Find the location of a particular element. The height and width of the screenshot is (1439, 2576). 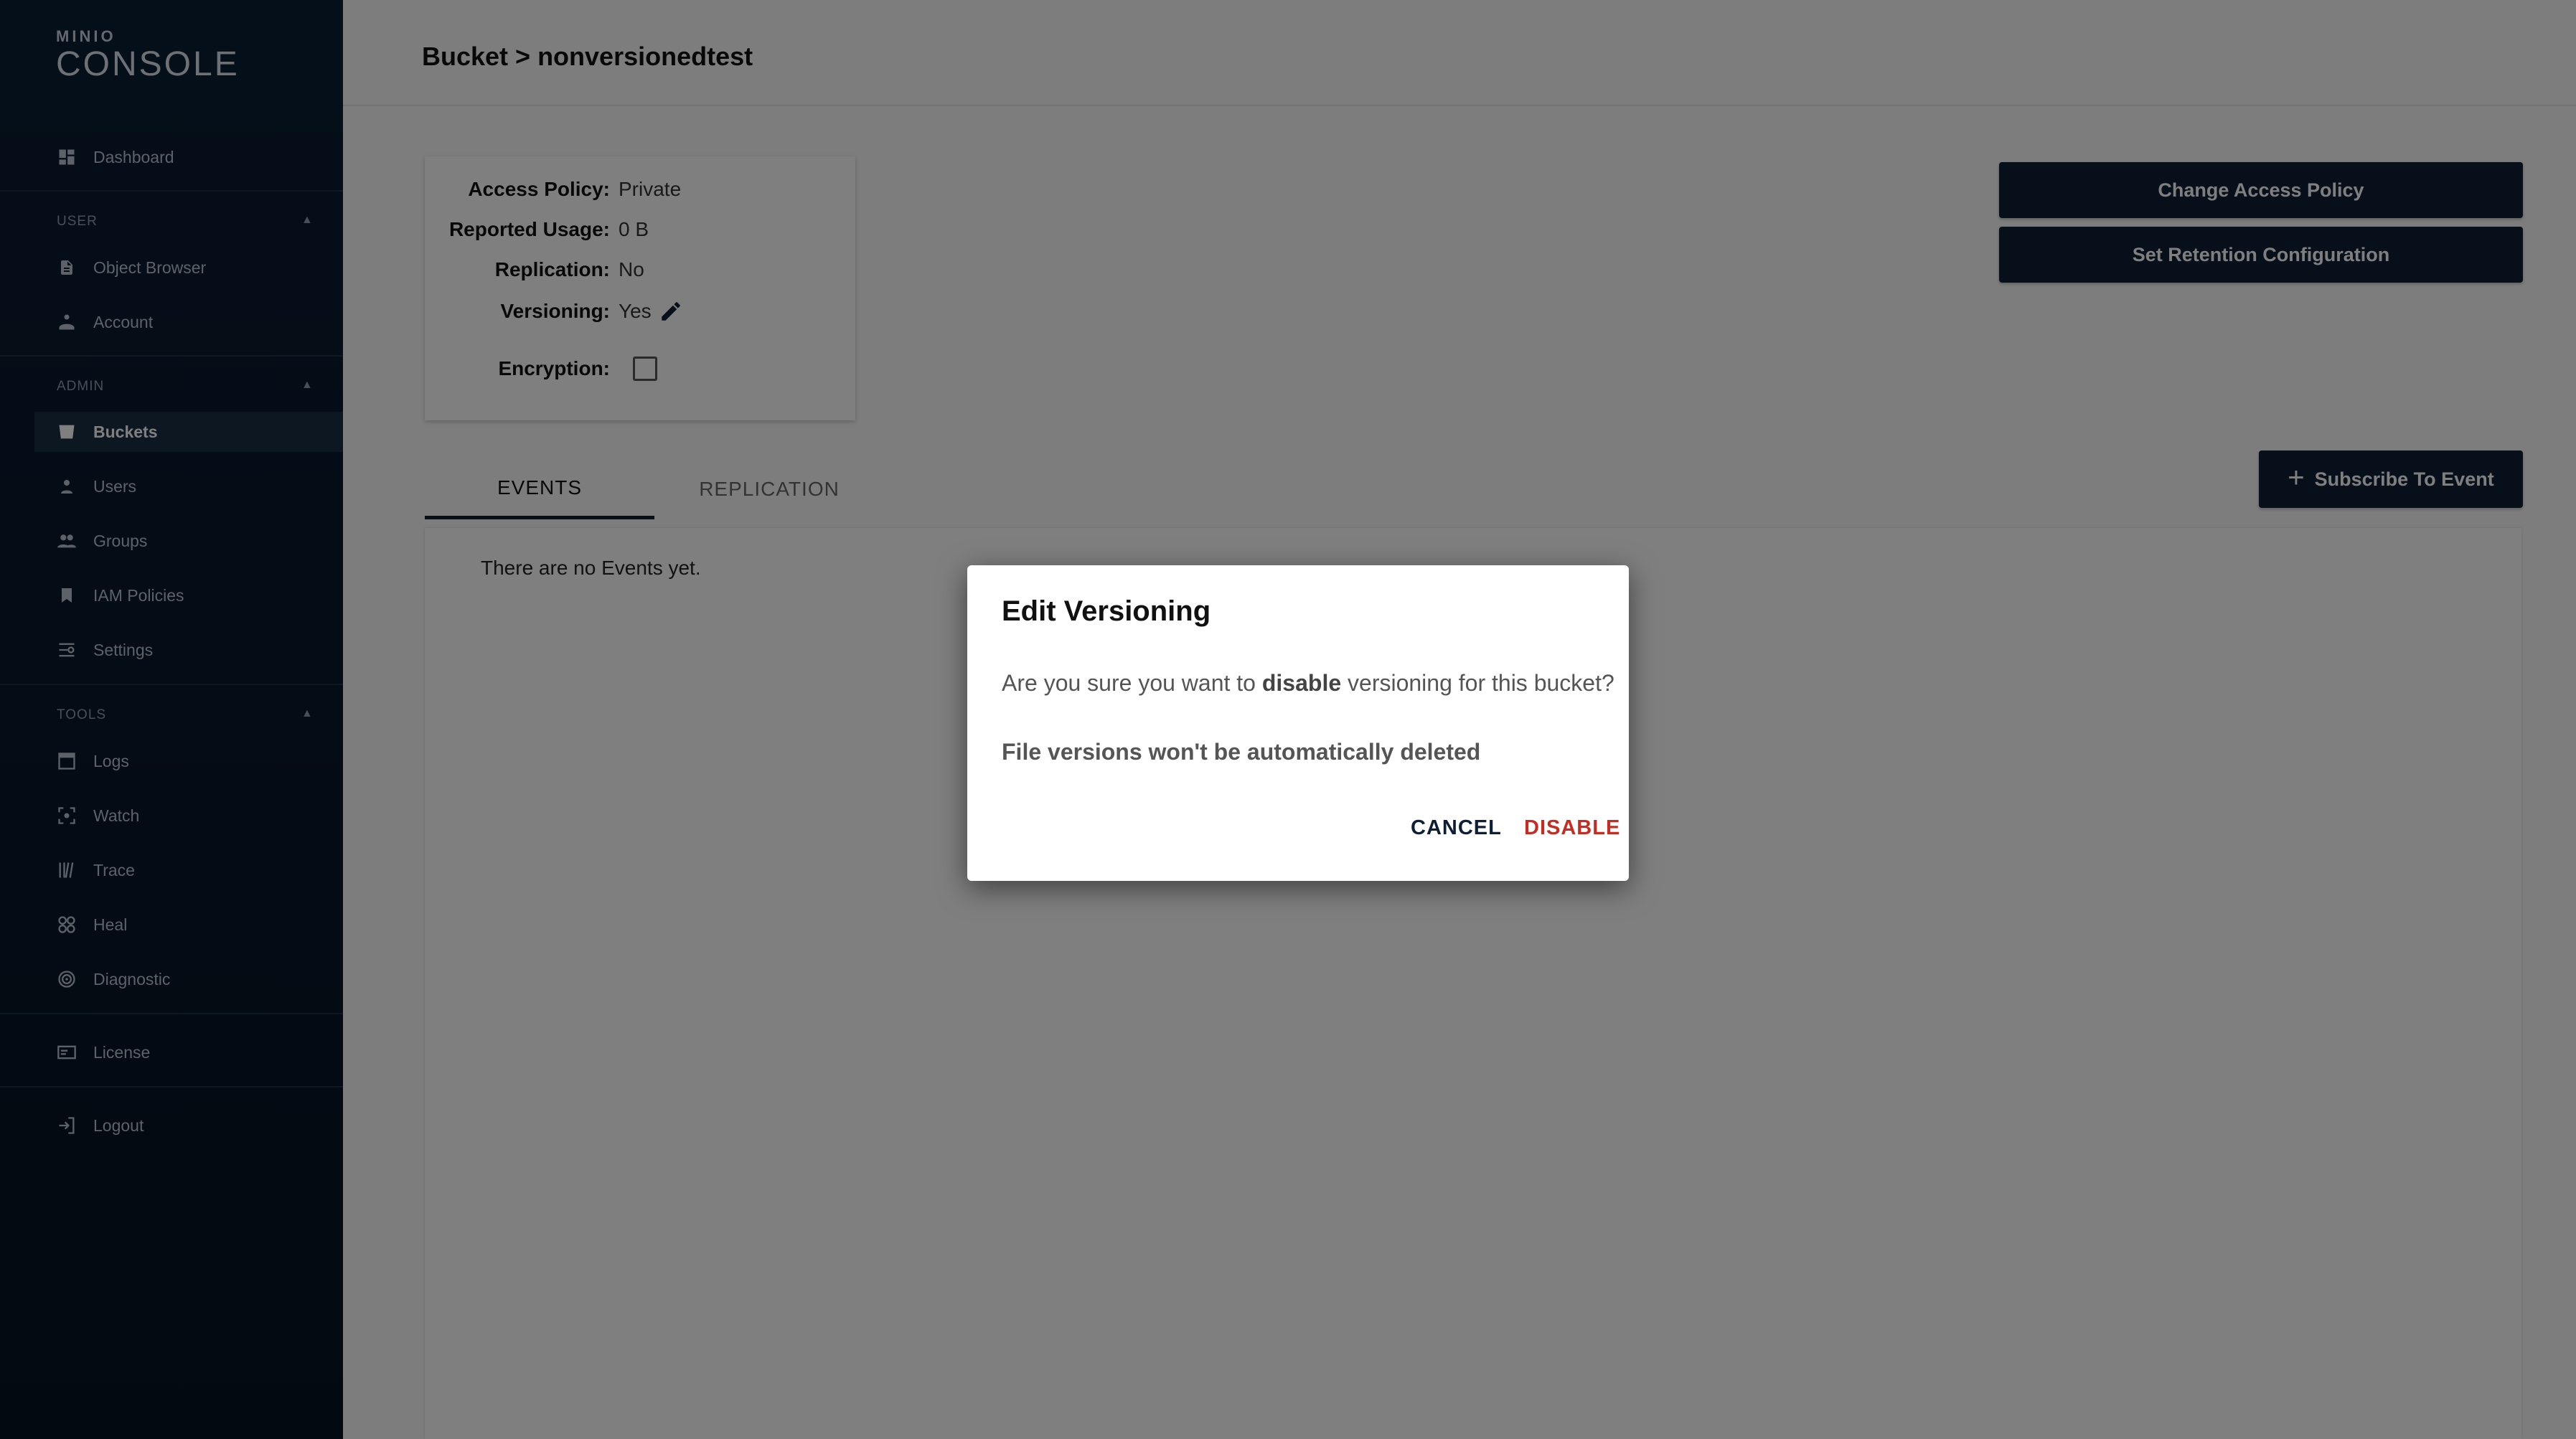

dialog-message-bold: disable is located at coordinates (1301, 683).